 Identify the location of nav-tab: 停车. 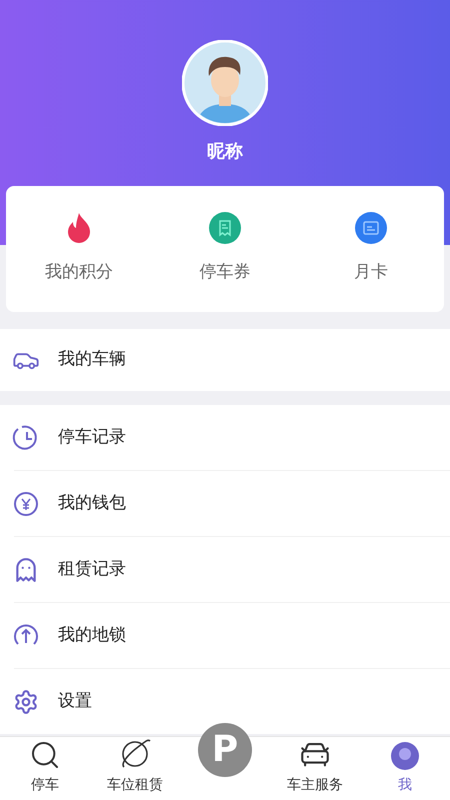
(45, 768).